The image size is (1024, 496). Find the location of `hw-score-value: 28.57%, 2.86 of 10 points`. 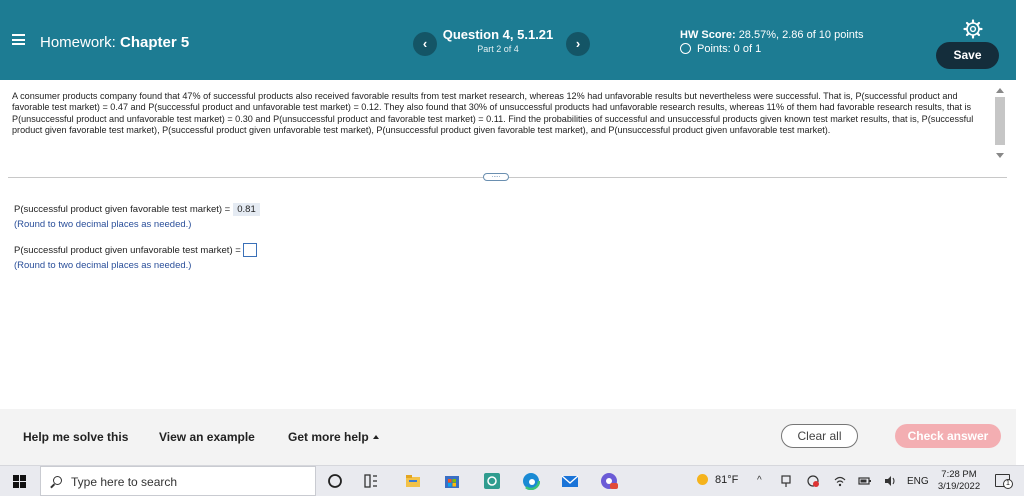

hw-score-value: 28.57%, 2.86 of 10 points is located at coordinates (801, 35).